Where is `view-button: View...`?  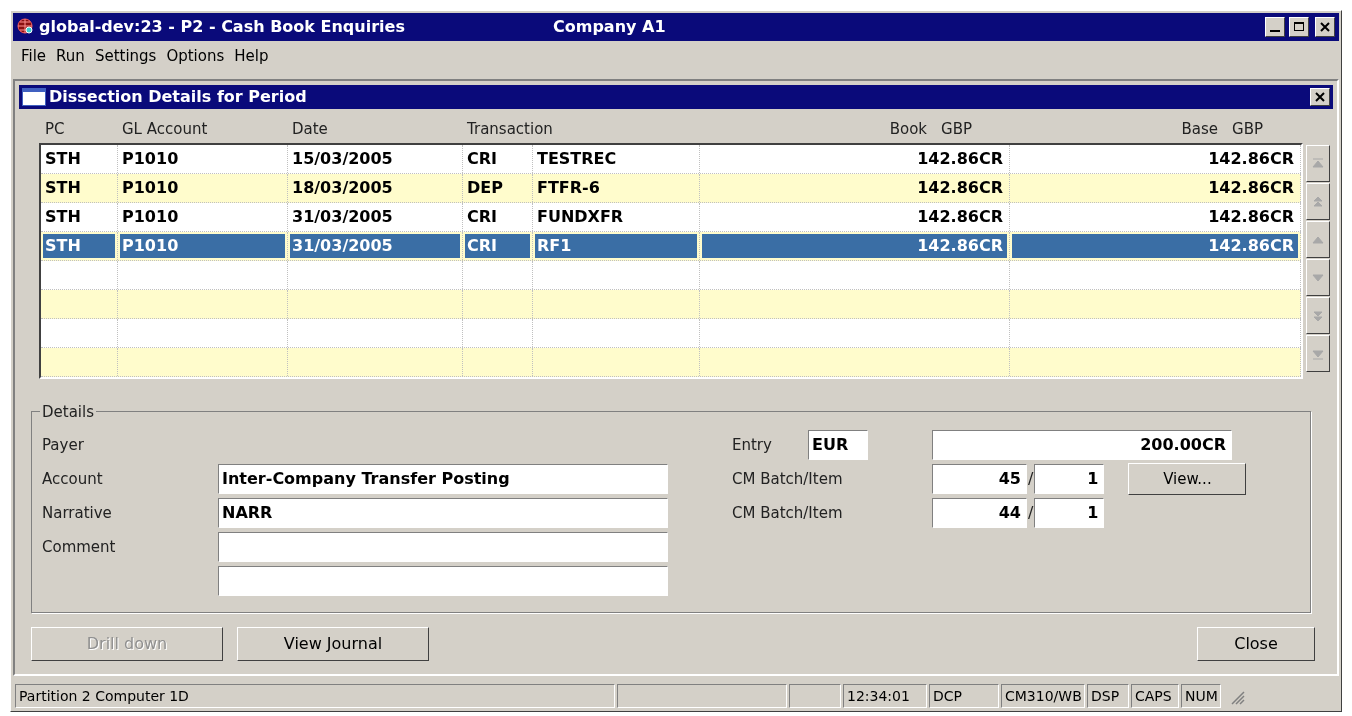
view-button: View... is located at coordinates (1187, 479).